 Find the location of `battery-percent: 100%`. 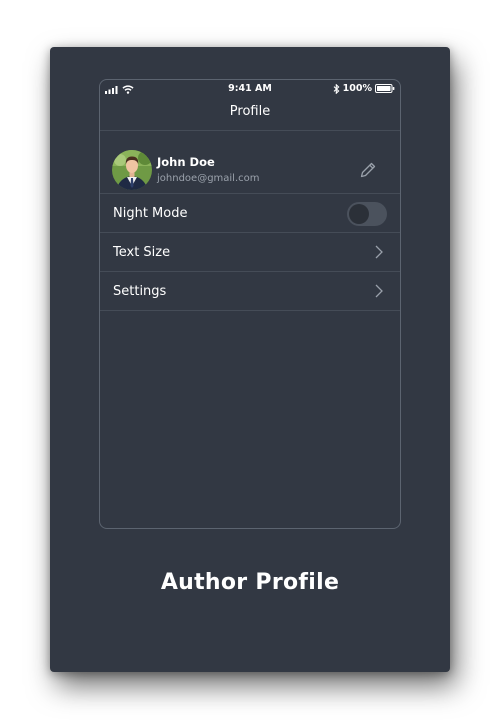

battery-percent: 100% is located at coordinates (357, 88).